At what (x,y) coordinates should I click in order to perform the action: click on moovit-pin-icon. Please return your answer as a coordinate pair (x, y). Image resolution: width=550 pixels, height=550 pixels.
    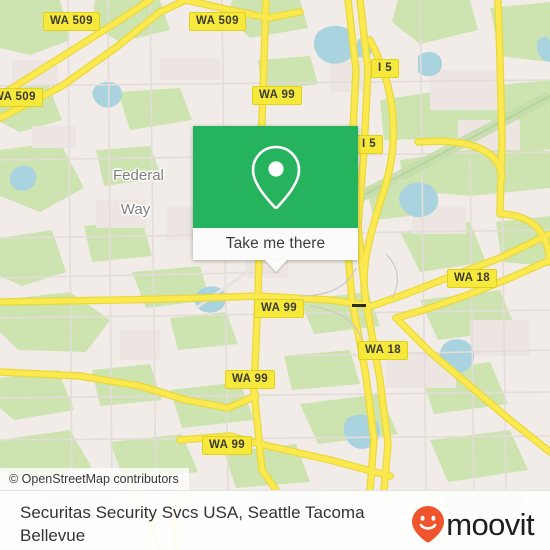
    Looking at the image, I should click on (428, 524).